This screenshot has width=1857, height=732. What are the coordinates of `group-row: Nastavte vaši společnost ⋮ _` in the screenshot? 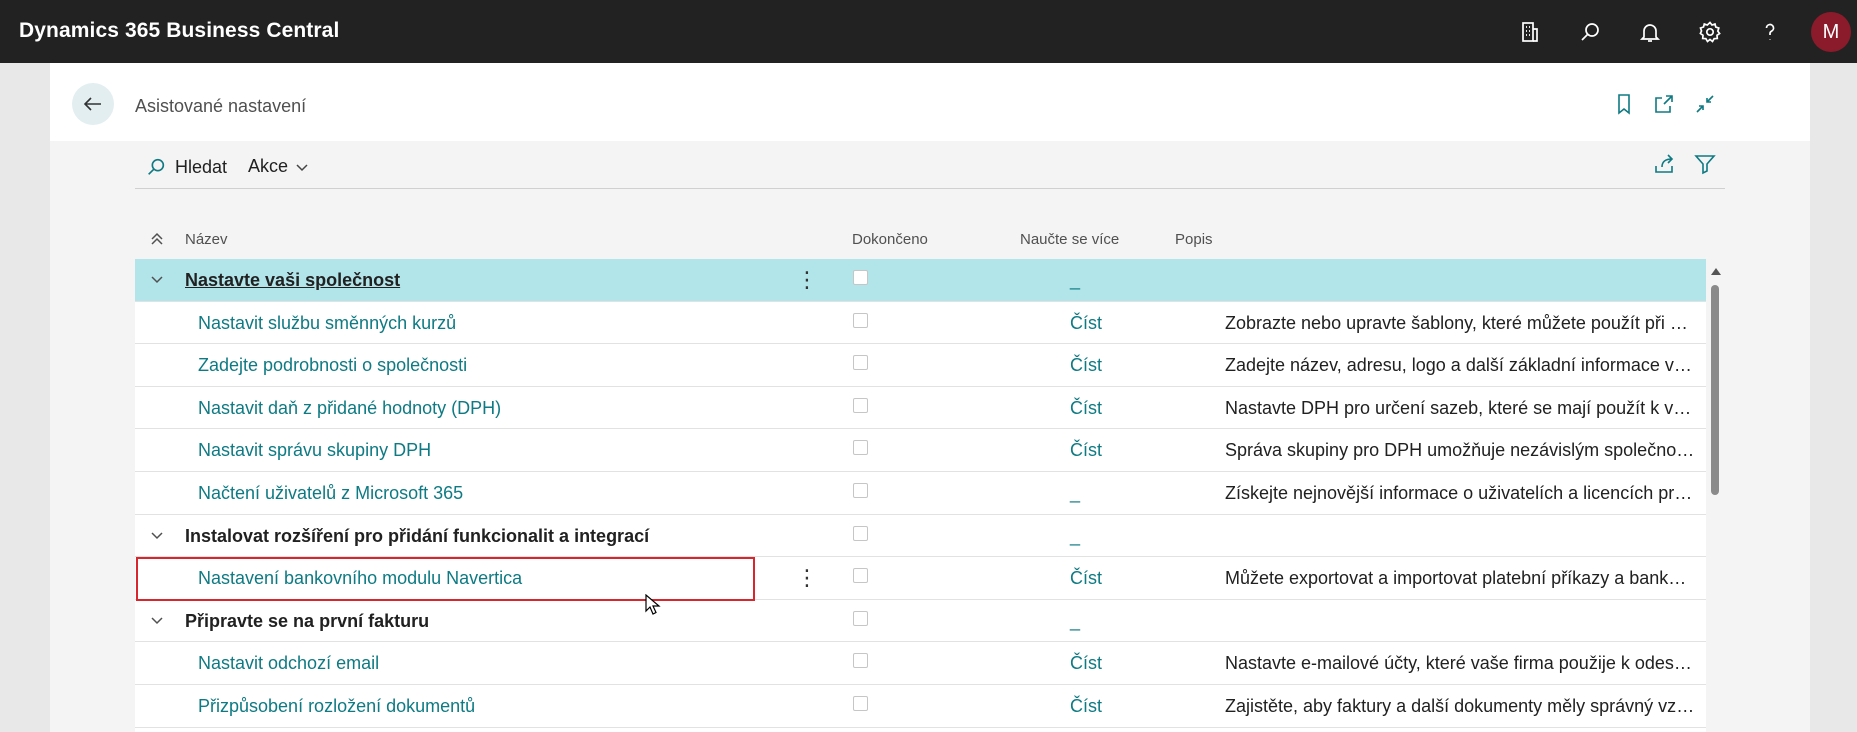 It's located at (920, 280).